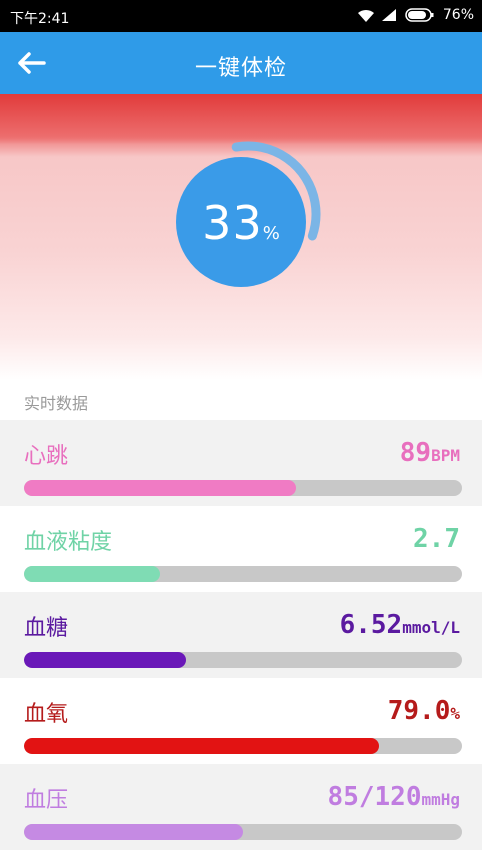 This screenshot has width=482, height=850. What do you see at coordinates (241, 807) in the screenshot?
I see `metric-row-blood-pressure: 血压 85/120mmHg` at bounding box center [241, 807].